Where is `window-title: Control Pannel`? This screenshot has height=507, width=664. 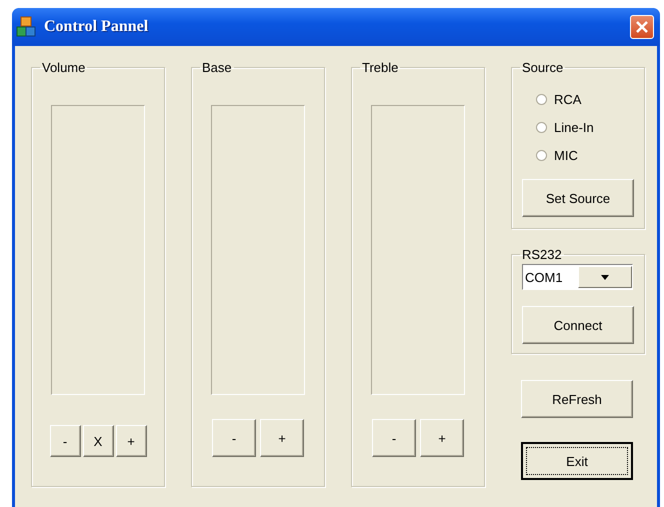
window-title: Control Pannel is located at coordinates (97, 27).